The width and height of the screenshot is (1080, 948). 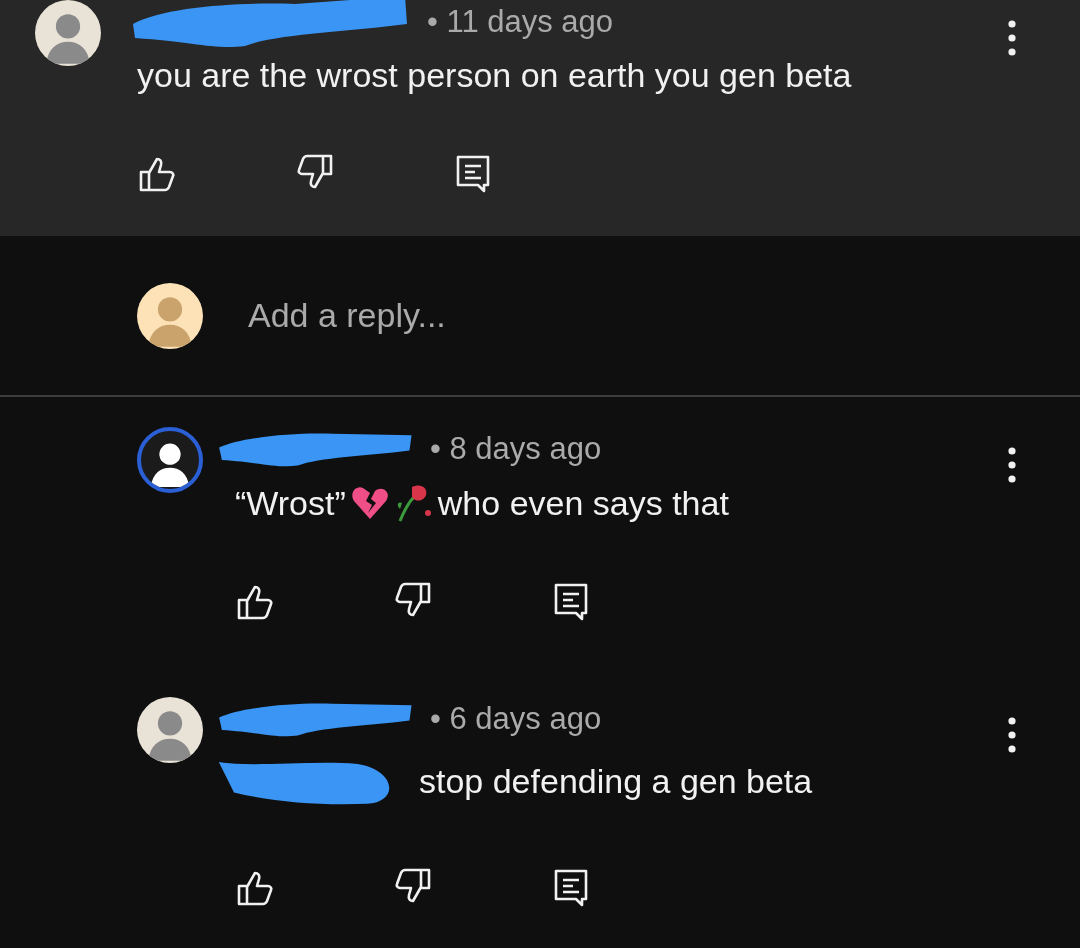 I want to click on comment-text: “Wrost”, so click(x=290, y=503).